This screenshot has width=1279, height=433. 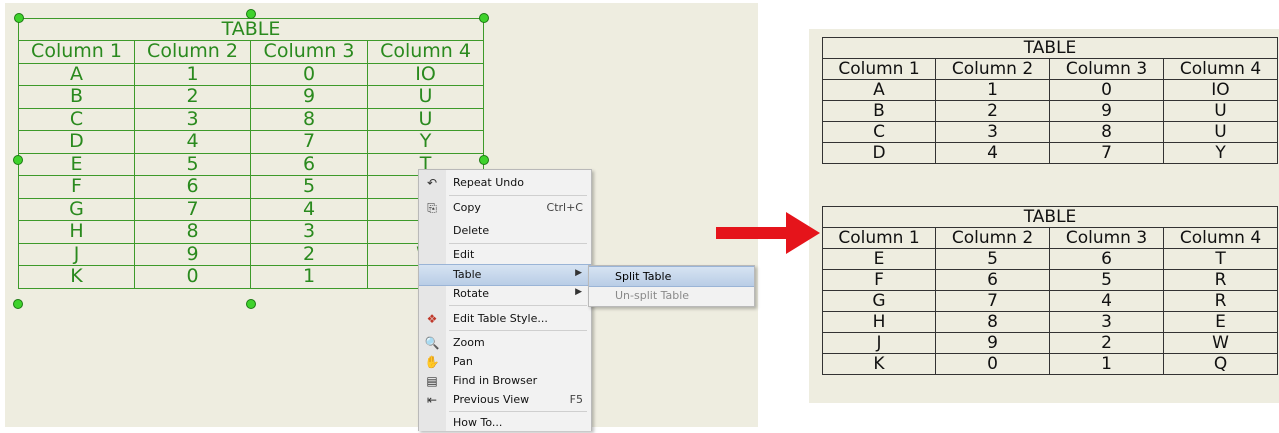 What do you see at coordinates (251, 14) in the screenshot?
I see `grip-top-mid` at bounding box center [251, 14].